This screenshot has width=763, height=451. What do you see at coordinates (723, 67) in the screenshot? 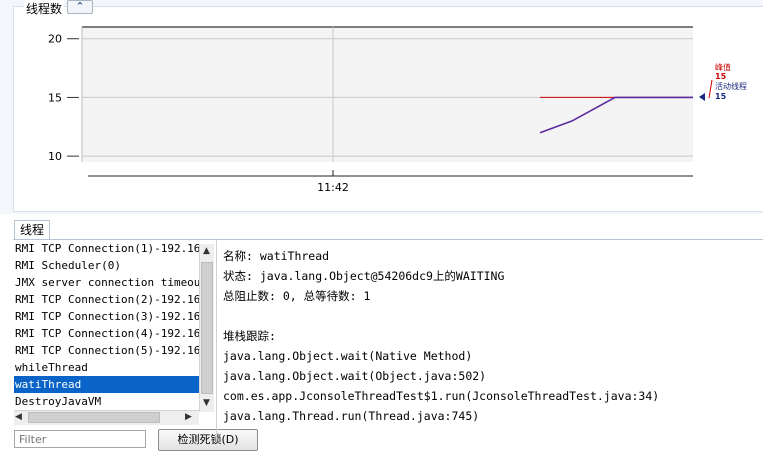
I see `legend-label-peak: 峰值` at bounding box center [723, 67].